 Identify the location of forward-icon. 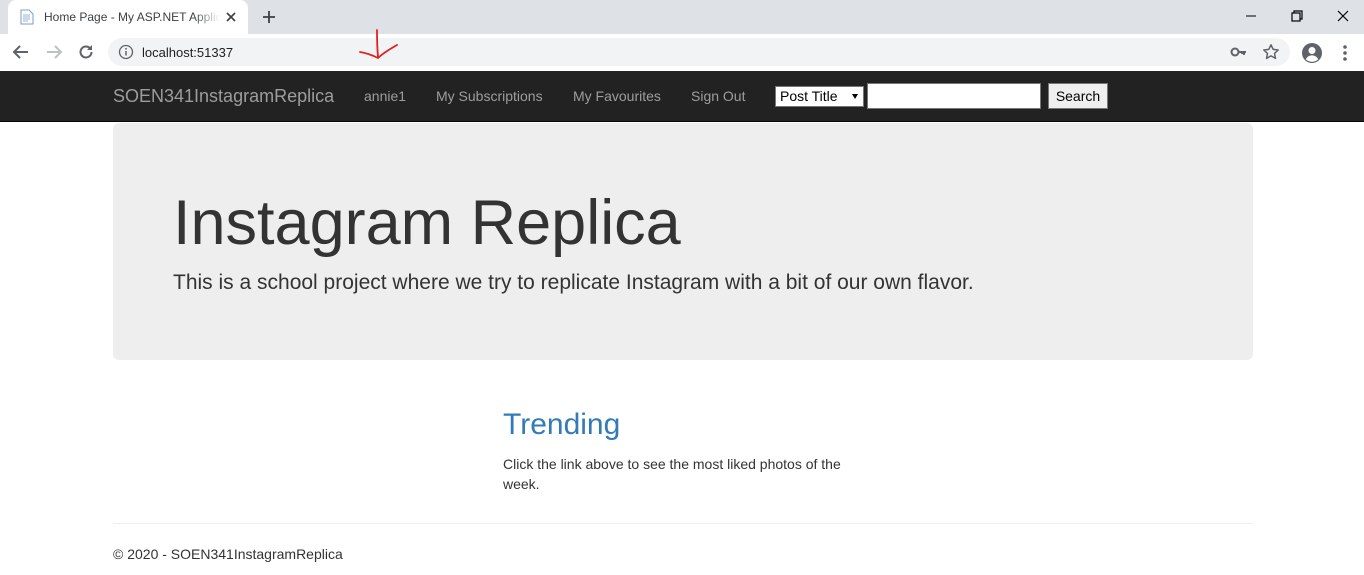
(54, 52).